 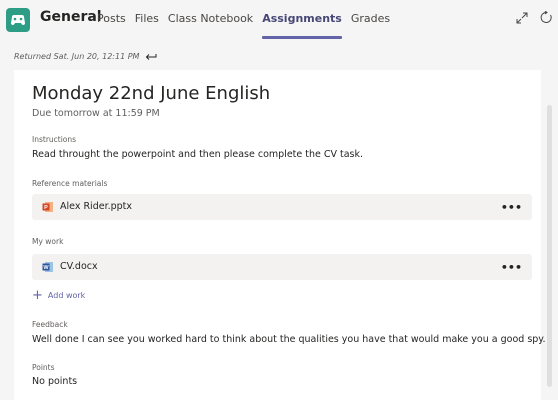 I want to click on my-work-file-row: W CV.docx •••, so click(x=282, y=267).